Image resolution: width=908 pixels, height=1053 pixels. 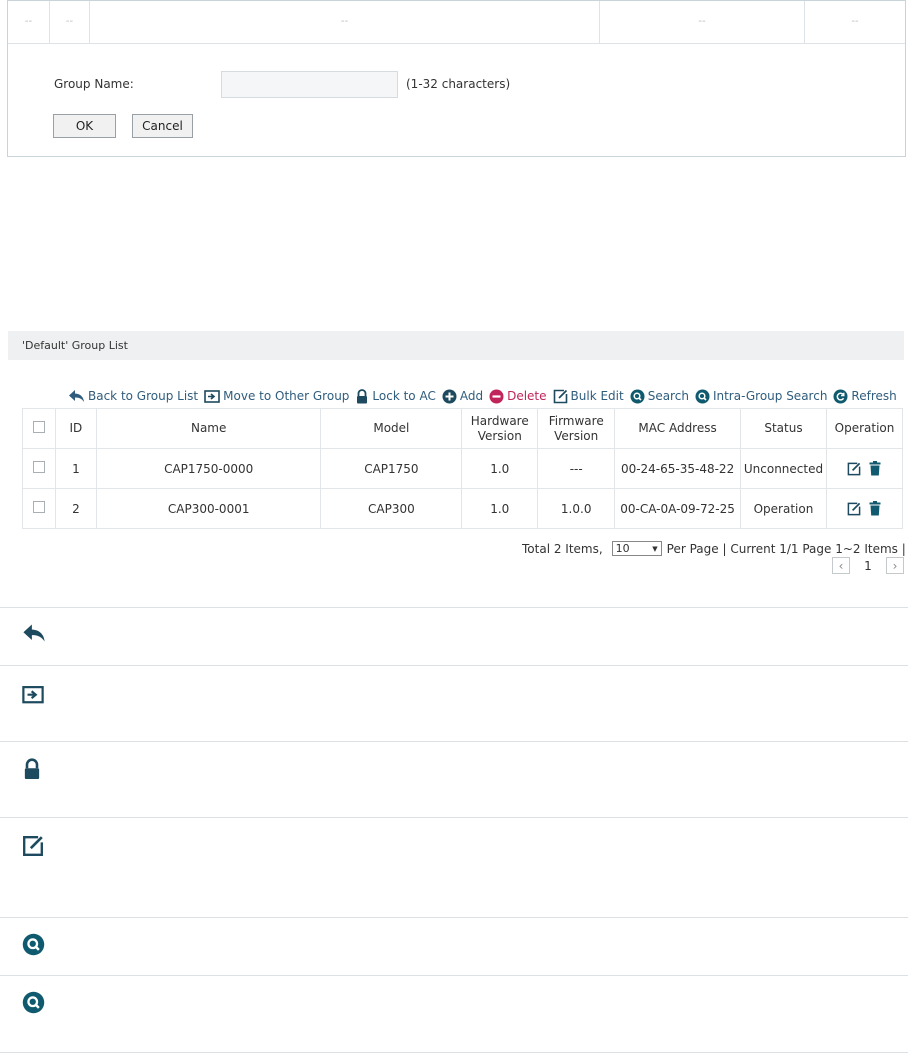 I want to click on delete-icon, so click(x=496, y=396).